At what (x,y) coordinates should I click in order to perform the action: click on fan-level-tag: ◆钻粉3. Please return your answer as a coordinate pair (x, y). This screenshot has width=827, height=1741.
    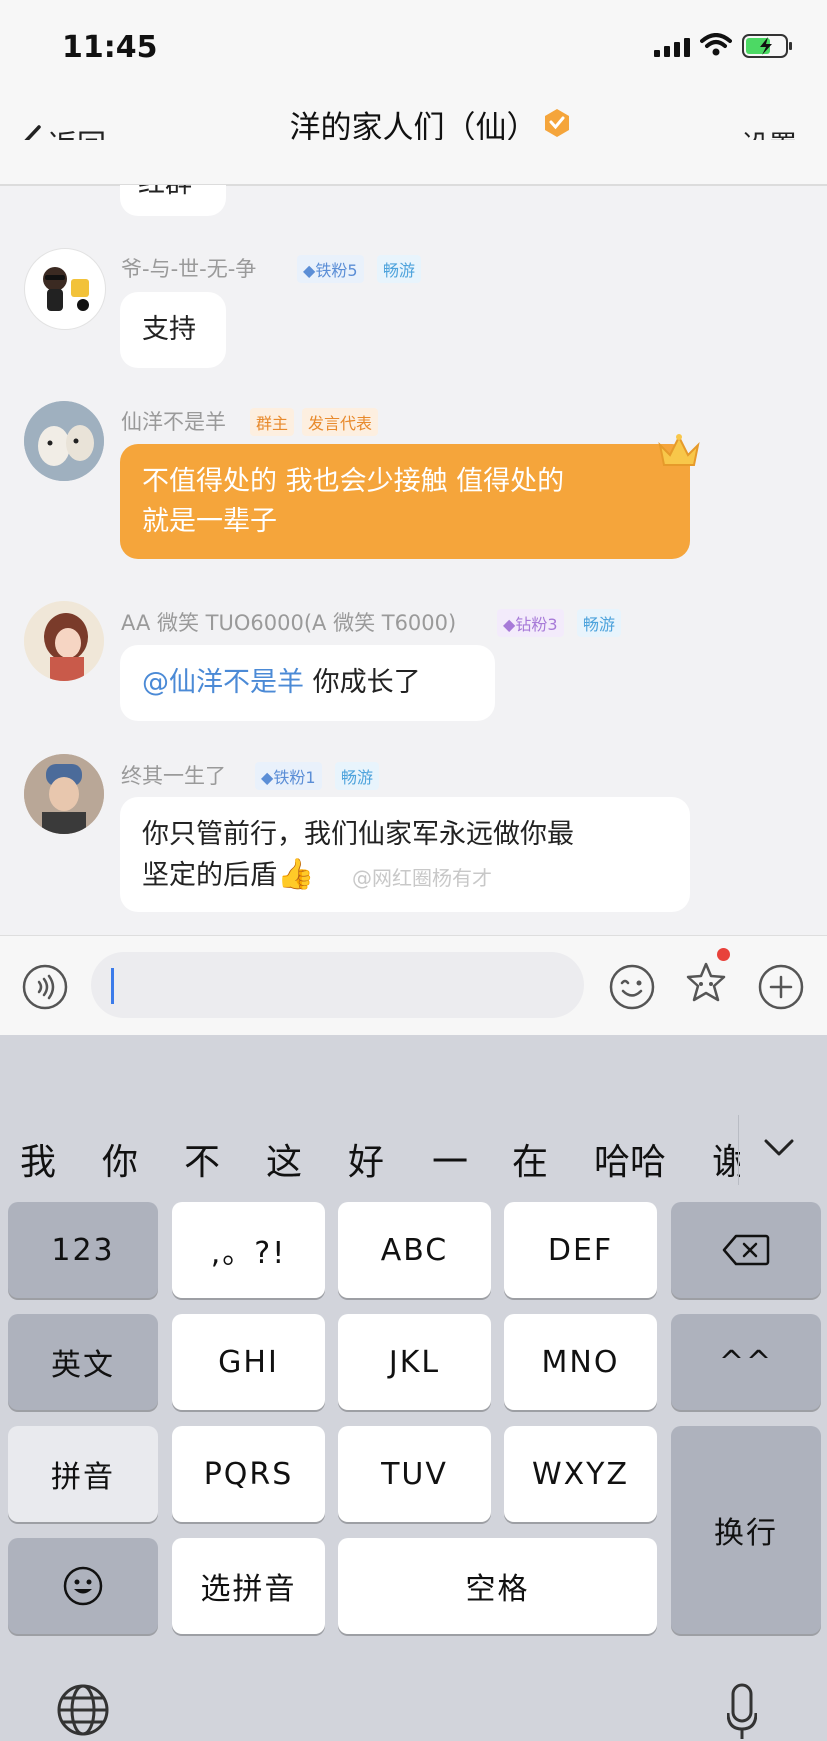
    Looking at the image, I should click on (530, 623).